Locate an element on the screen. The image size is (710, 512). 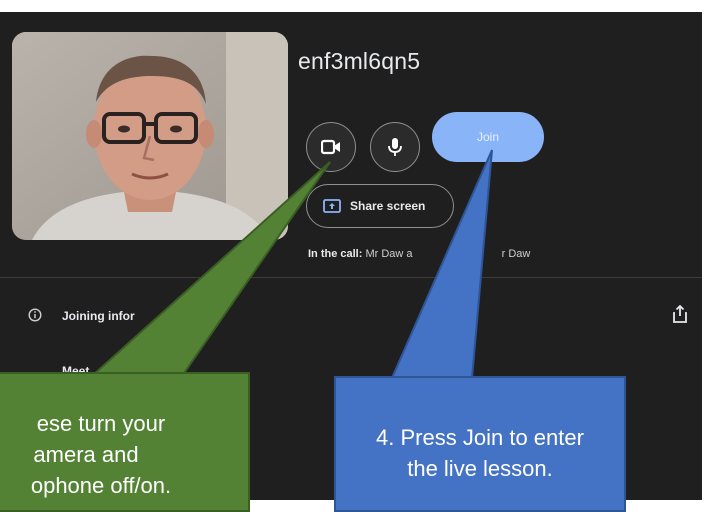
callout-green-line-2: amera and is located at coordinates (86, 454).